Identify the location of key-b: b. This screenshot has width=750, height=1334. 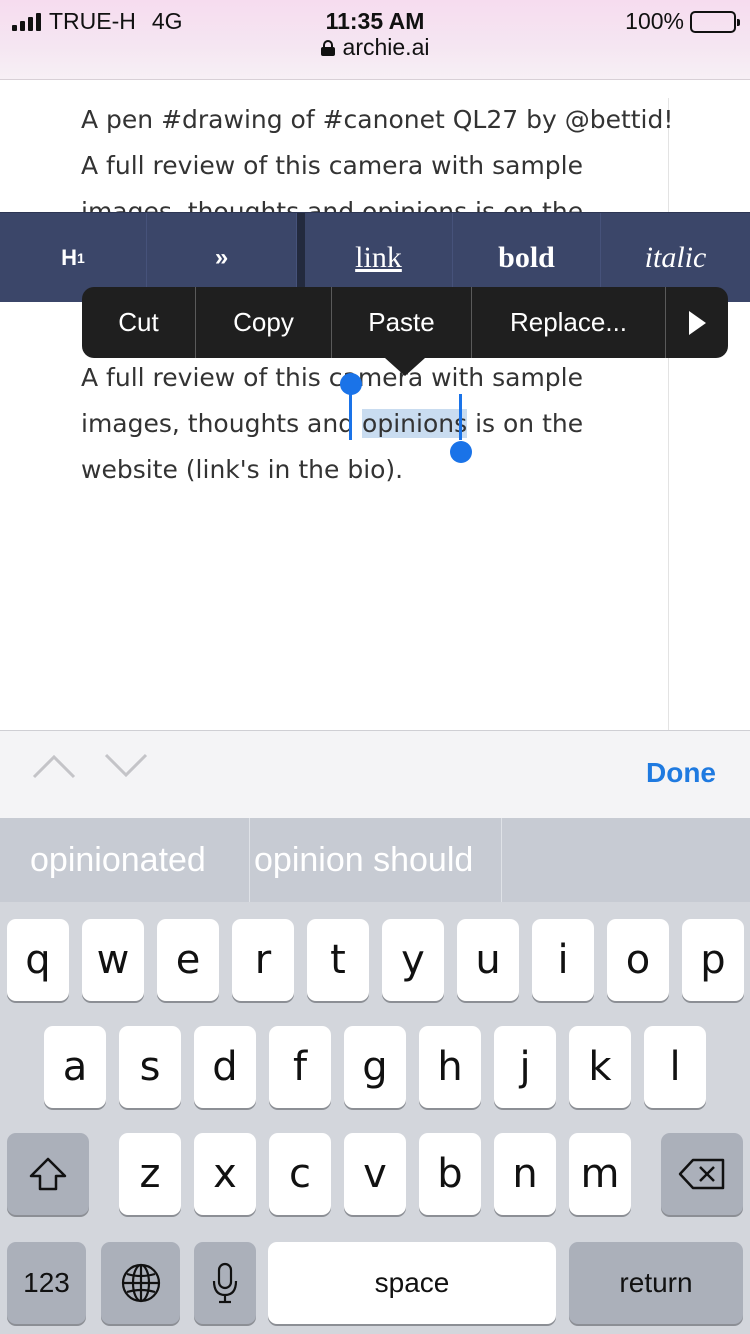
(450, 1174).